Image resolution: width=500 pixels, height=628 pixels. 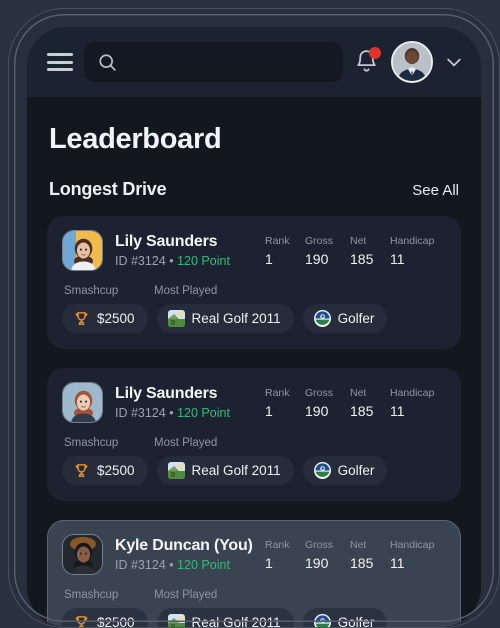 I want to click on see-all-link: See All, so click(x=435, y=190).